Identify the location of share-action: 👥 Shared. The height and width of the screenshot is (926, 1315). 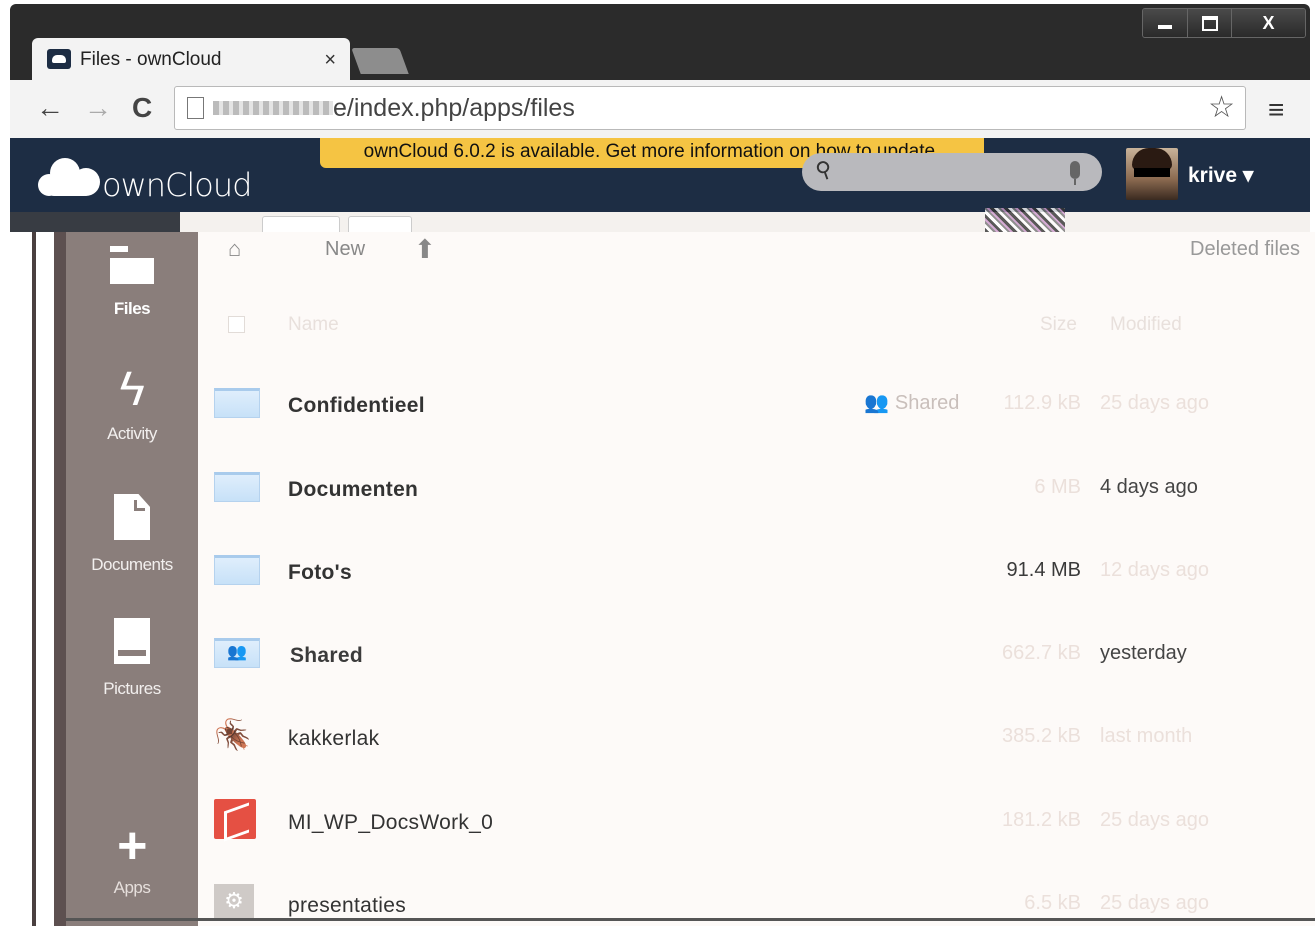
(911, 402).